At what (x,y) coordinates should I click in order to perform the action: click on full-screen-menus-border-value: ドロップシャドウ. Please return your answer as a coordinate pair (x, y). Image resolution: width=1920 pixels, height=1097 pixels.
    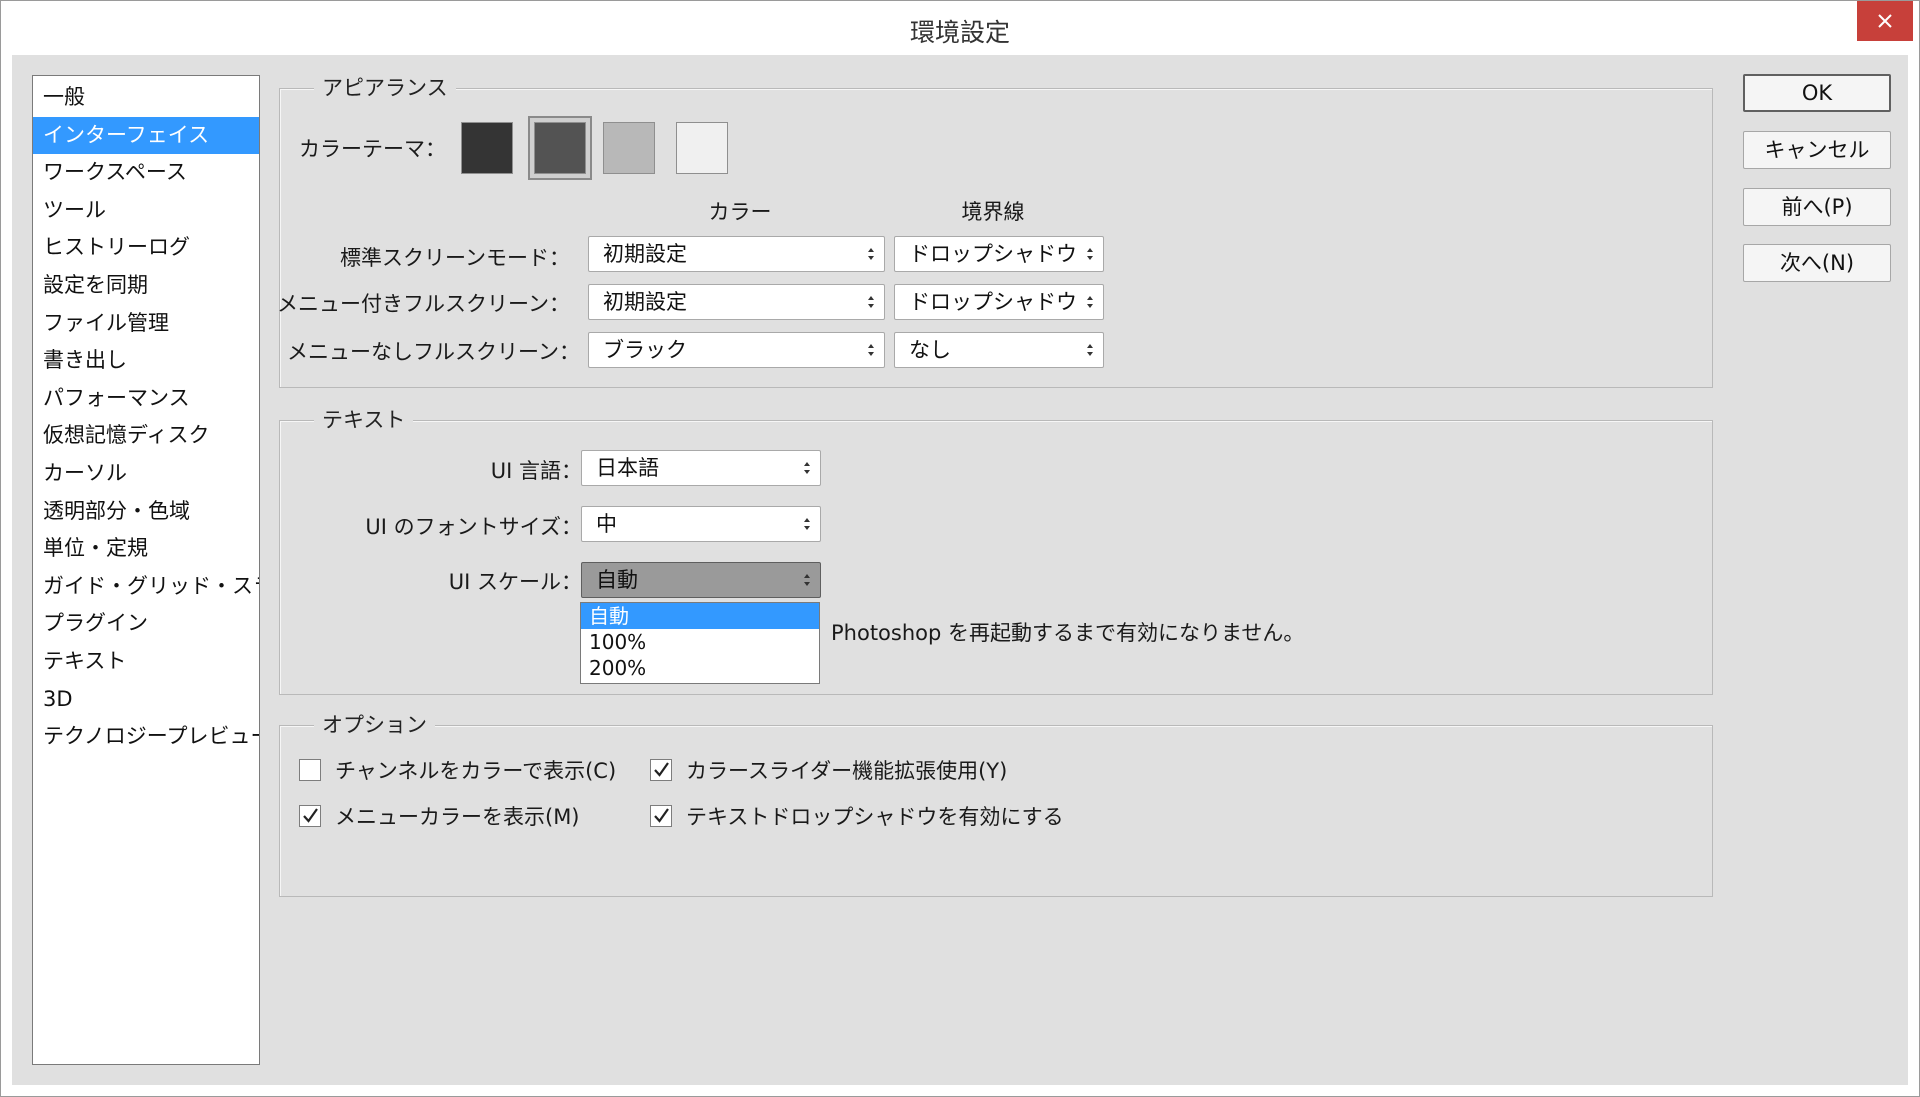
    Looking at the image, I should click on (993, 302).